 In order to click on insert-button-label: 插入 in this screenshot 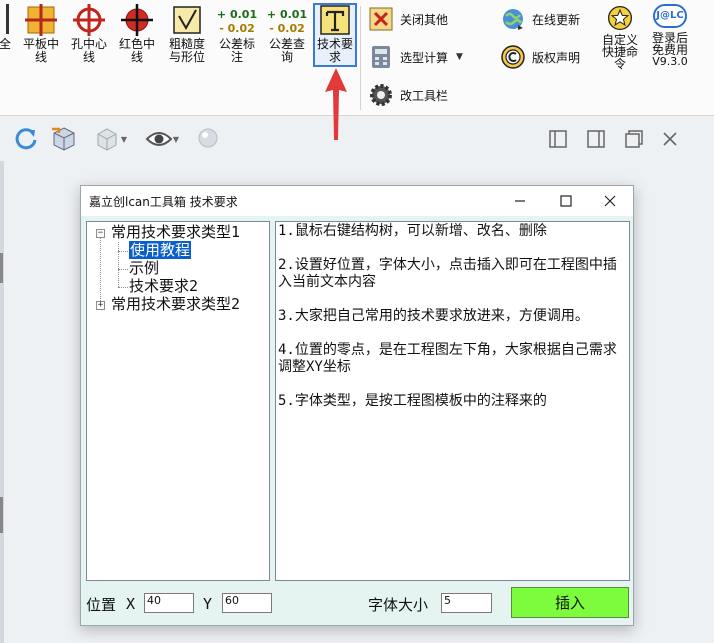, I will do `click(569, 603)`.